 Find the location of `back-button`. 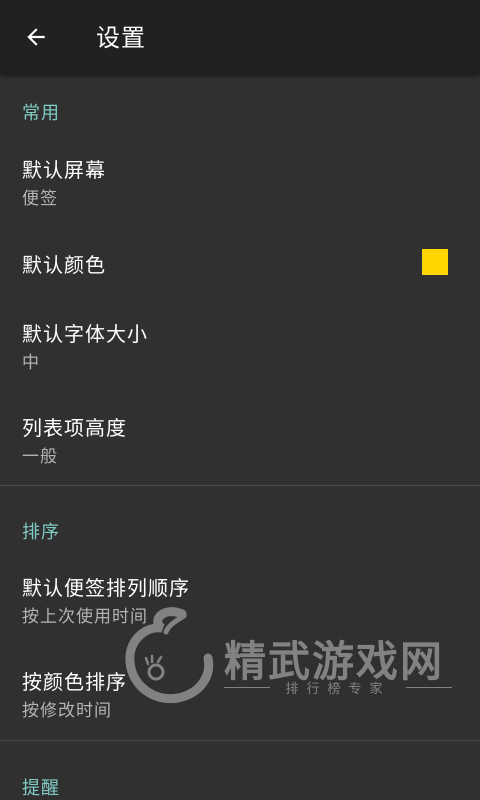

back-button is located at coordinates (36, 37).